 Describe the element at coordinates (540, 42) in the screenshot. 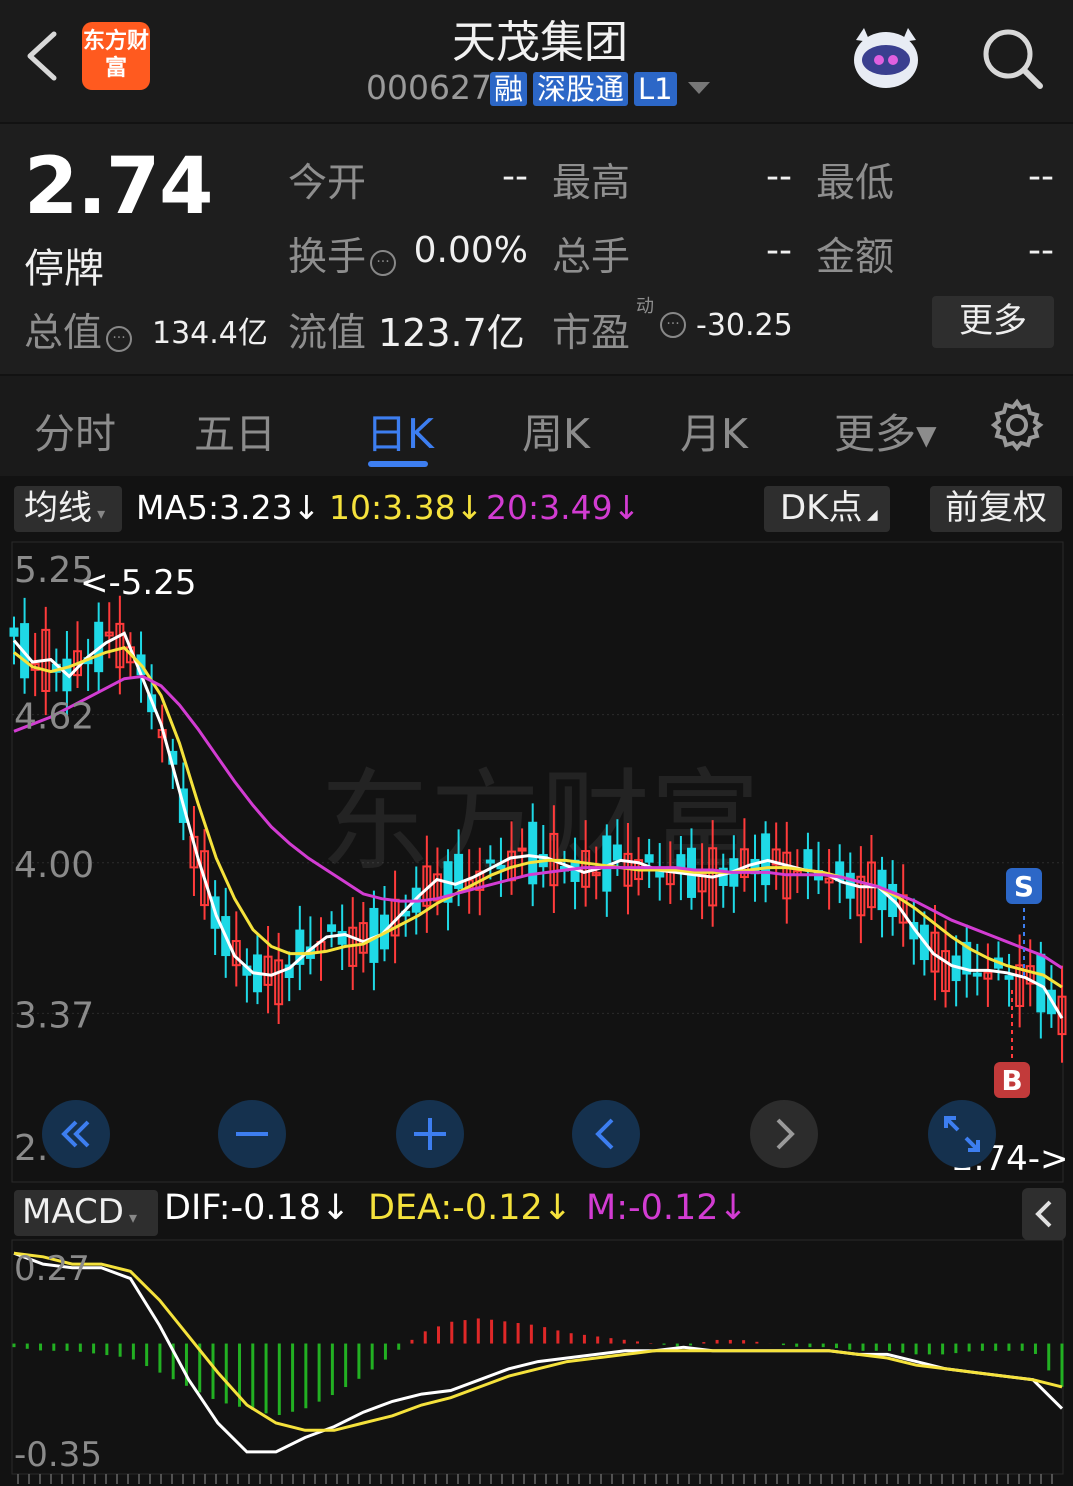

I see `stock-name: 天茂集团` at that location.